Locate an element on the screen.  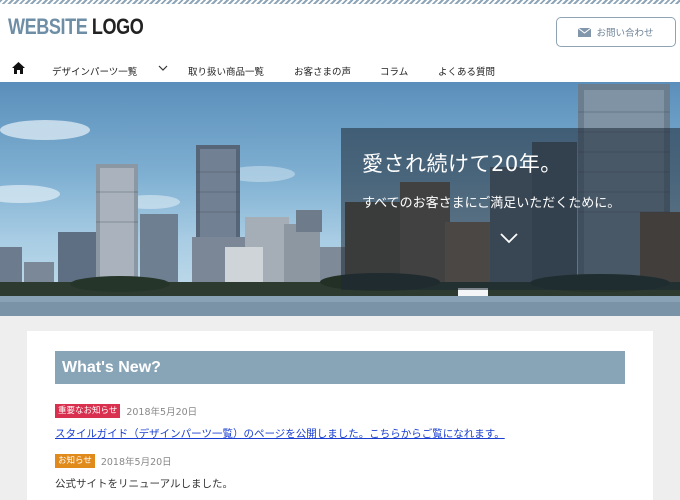
nav-item-faq: よくある質問 is located at coordinates (466, 71).